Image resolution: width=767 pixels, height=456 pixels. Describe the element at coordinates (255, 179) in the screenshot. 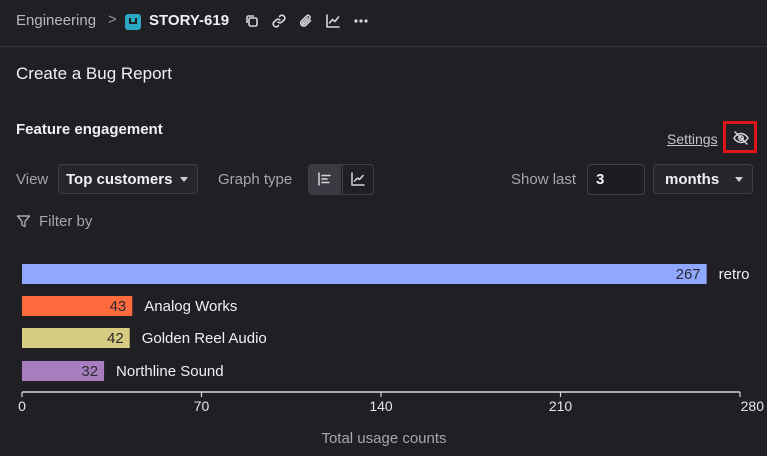

I see `graph-type-label: Graph type` at that location.